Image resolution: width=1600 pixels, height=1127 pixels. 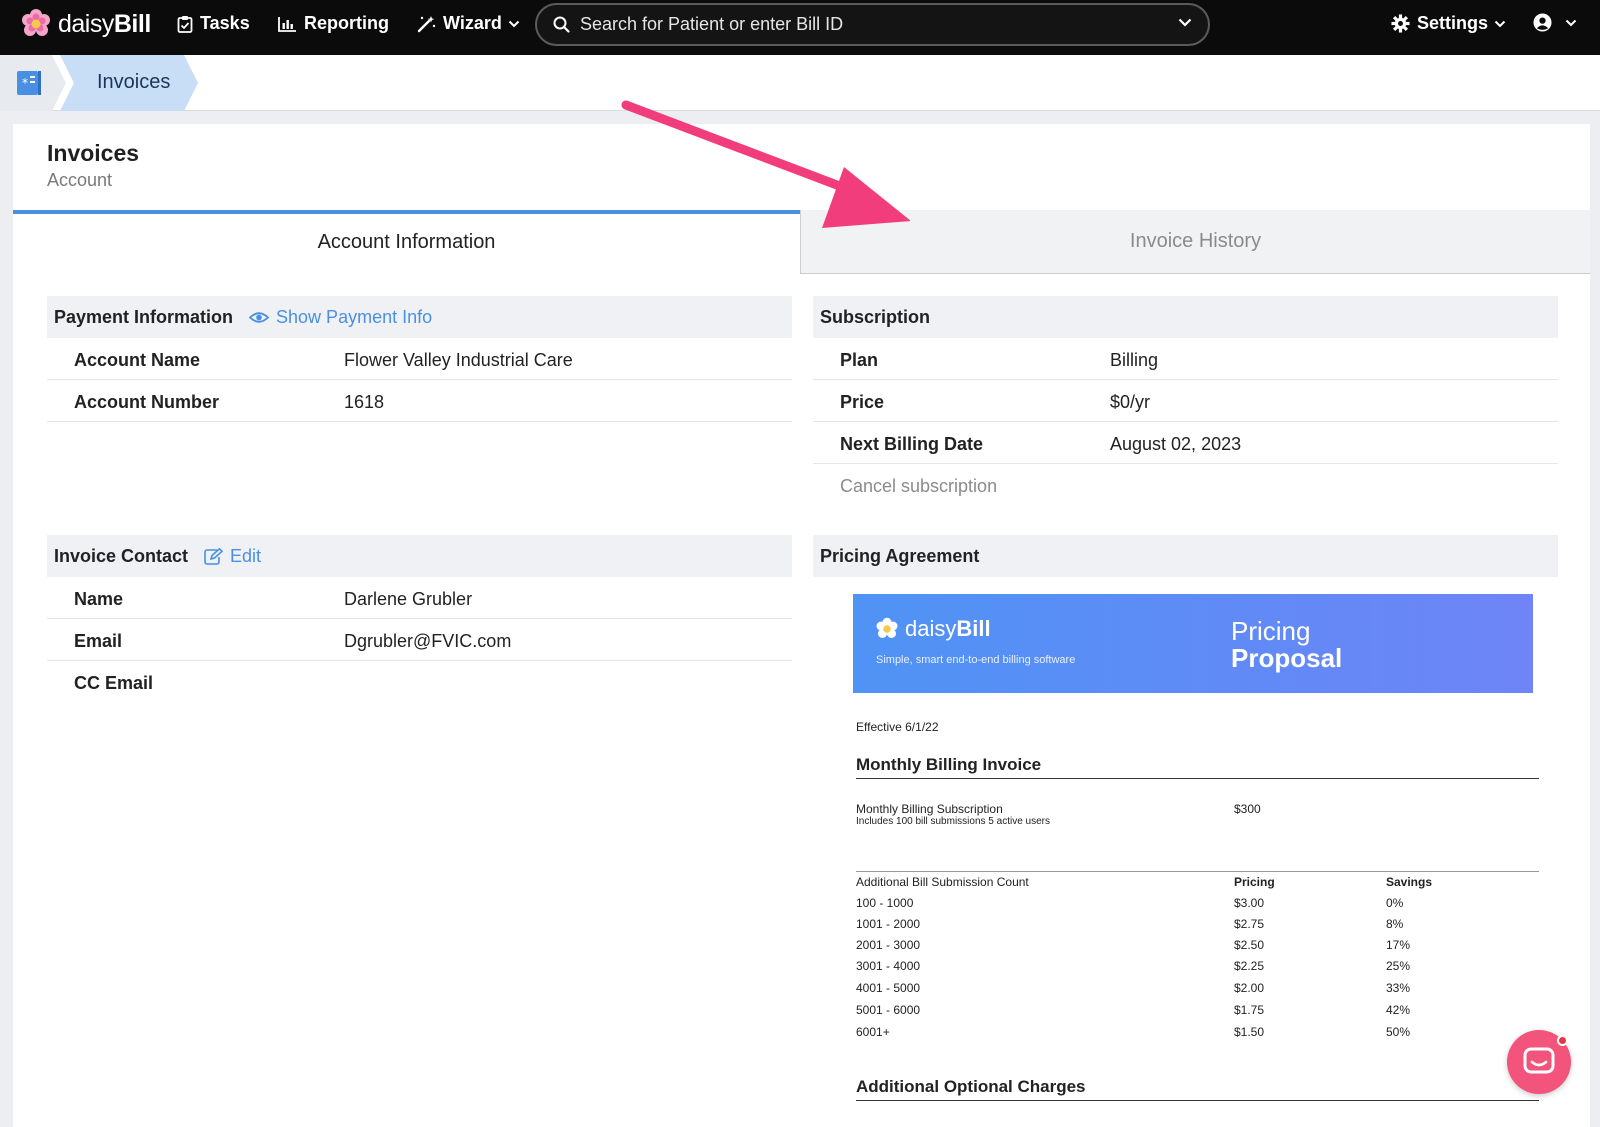 I want to click on proposal-brand-bold: Bill, so click(x=973, y=628).